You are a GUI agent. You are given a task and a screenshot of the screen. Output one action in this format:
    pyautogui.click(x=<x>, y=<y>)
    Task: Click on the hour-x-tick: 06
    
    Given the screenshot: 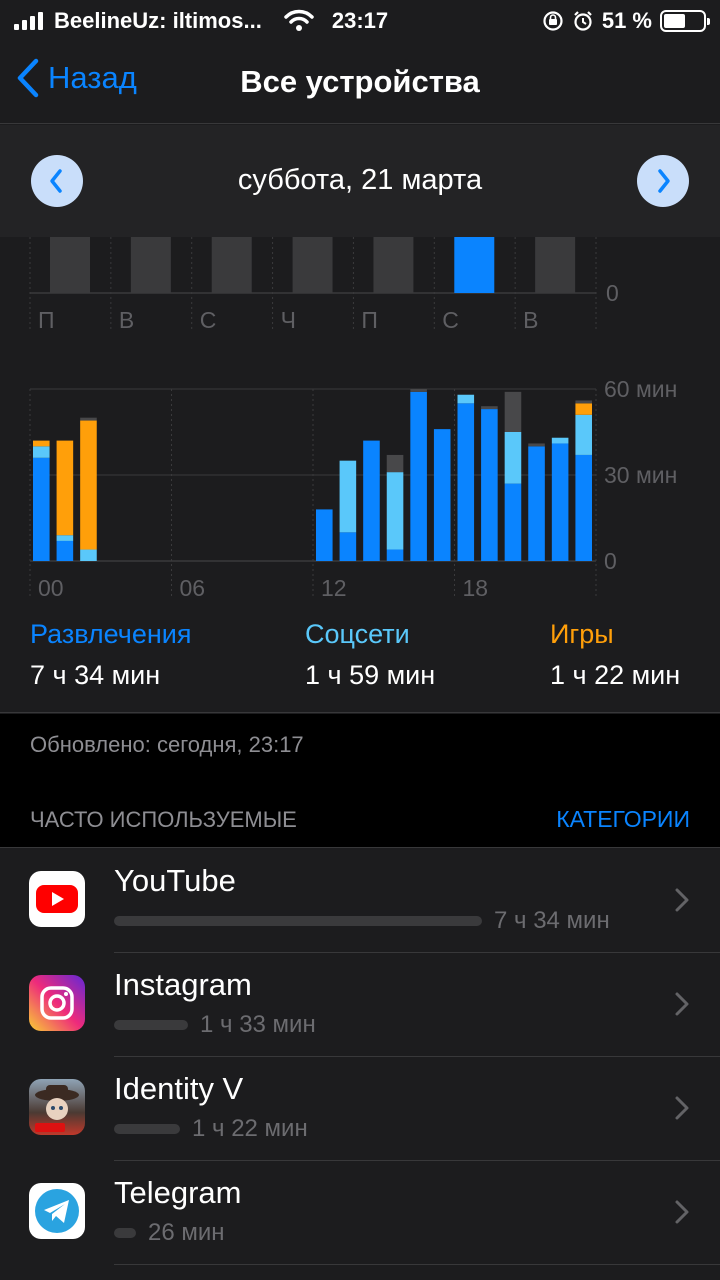 What is the action you would take?
    pyautogui.click(x=193, y=588)
    